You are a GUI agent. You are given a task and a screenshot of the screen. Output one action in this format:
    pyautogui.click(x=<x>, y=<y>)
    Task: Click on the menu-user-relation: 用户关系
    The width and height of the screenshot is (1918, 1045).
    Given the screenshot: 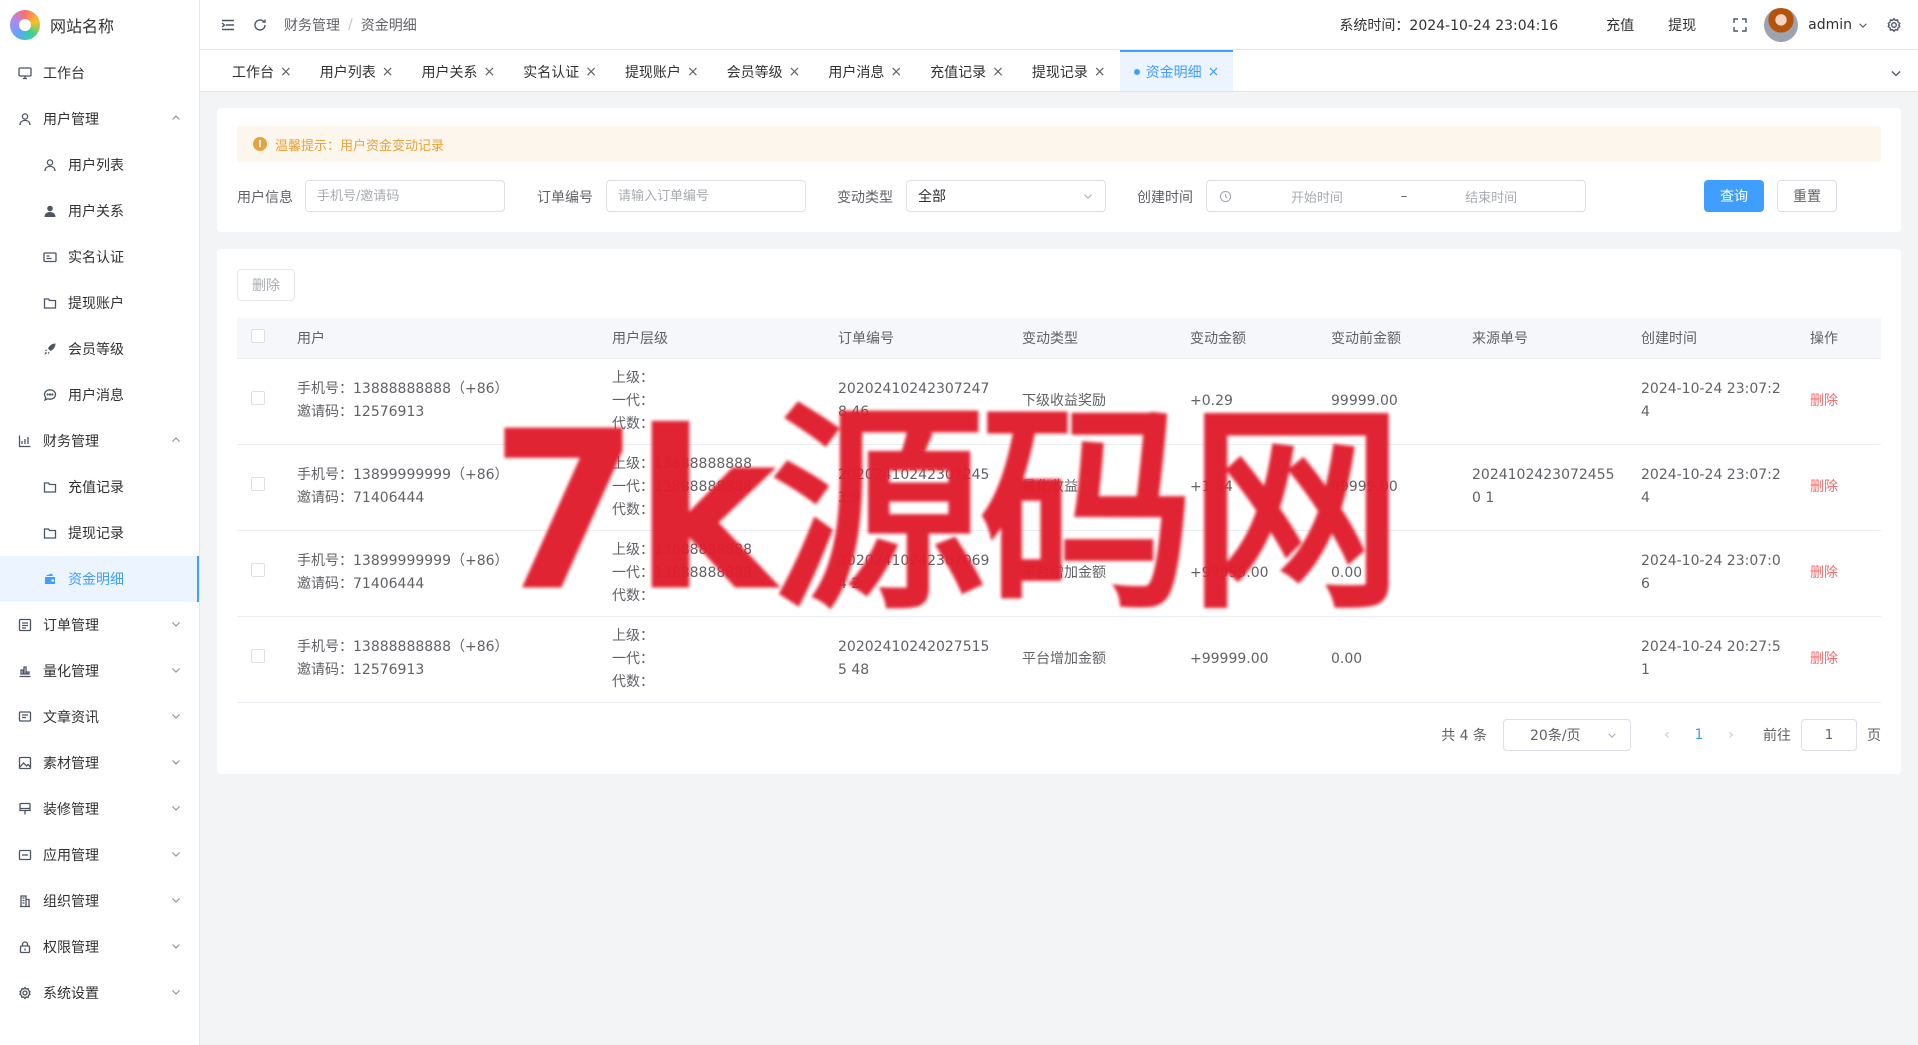 What is the action you would take?
    pyautogui.click(x=99, y=211)
    